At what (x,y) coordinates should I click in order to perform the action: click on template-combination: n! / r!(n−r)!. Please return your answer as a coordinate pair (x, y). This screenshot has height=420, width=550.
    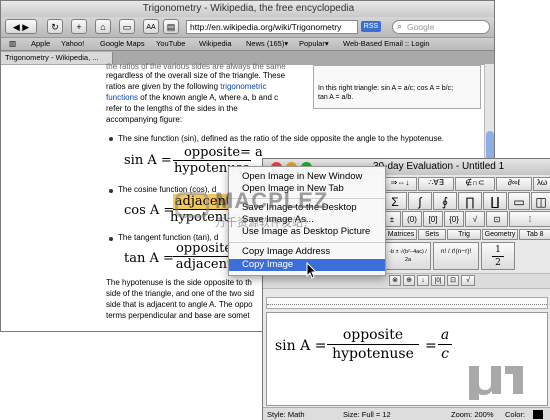
    Looking at the image, I should click on (456, 256).